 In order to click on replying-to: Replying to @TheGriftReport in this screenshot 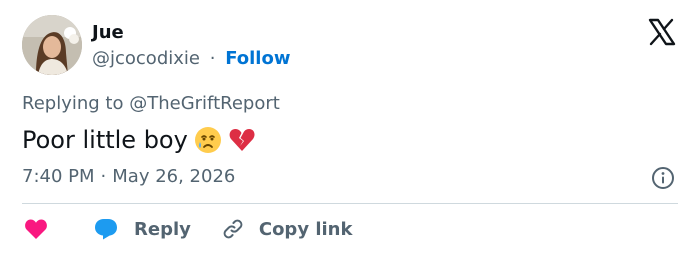, I will do `click(151, 104)`.